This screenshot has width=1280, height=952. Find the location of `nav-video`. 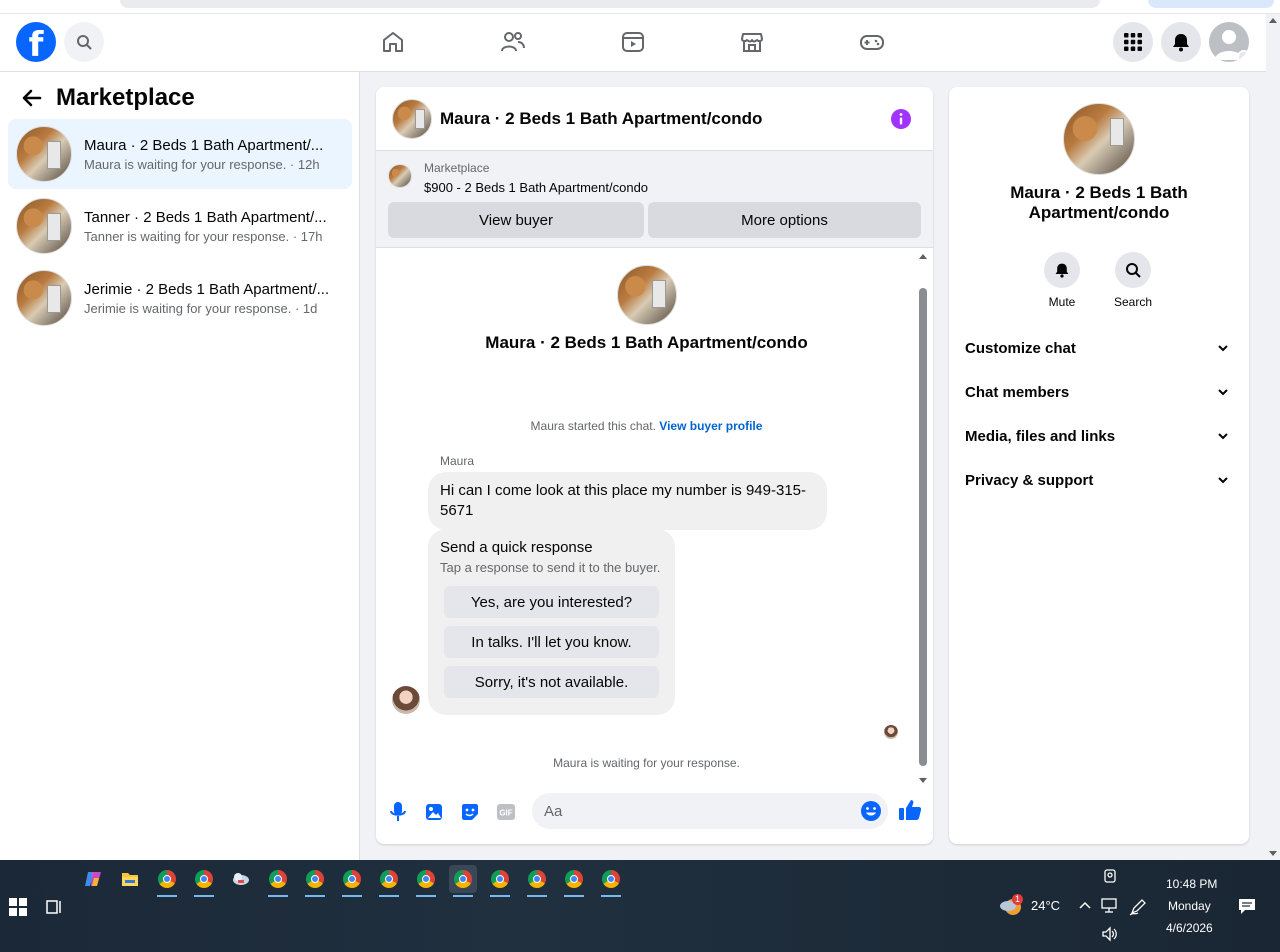

nav-video is located at coordinates (633, 42).